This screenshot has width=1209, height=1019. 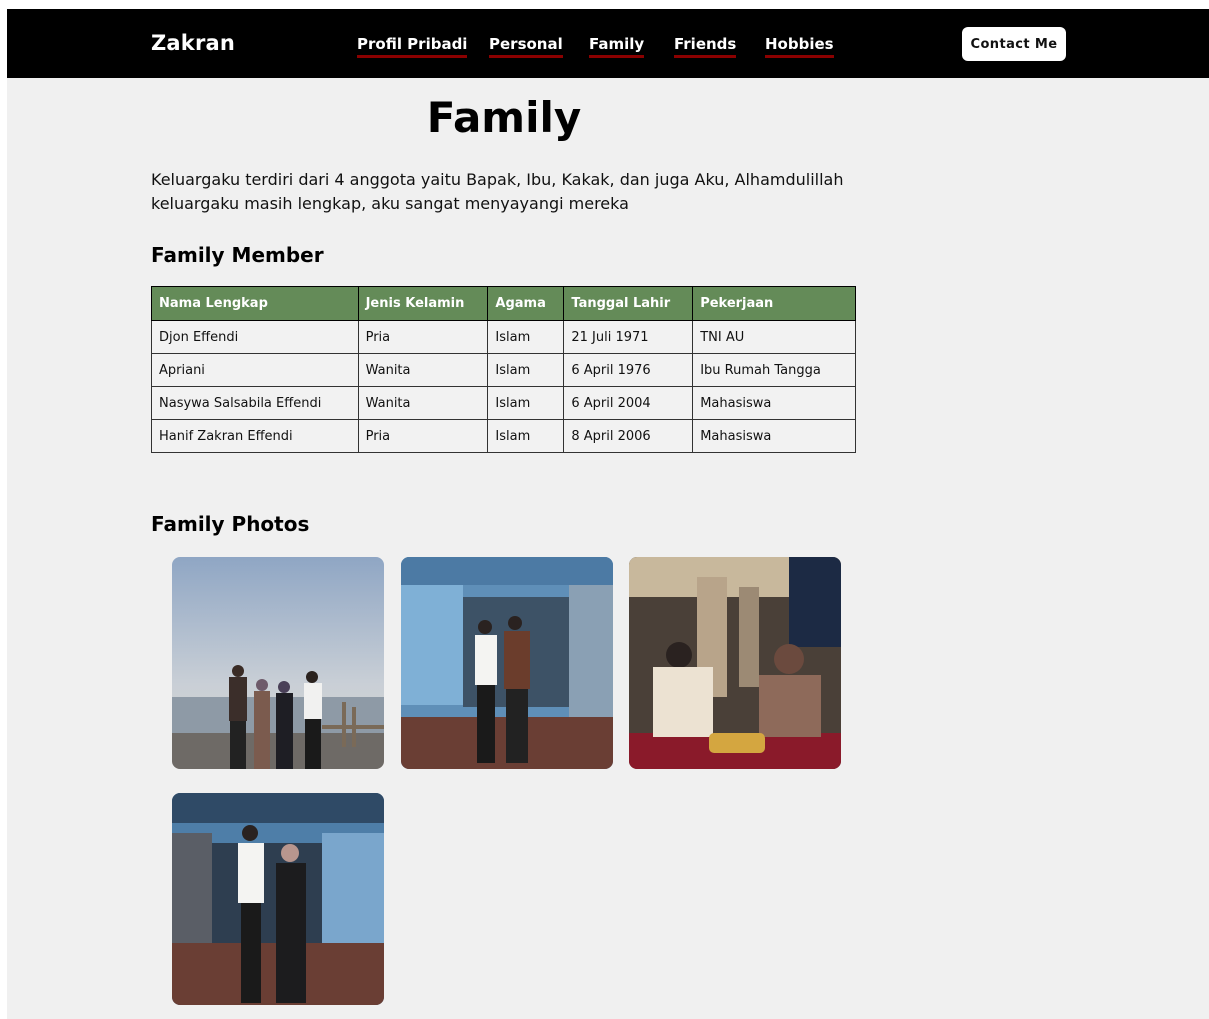 What do you see at coordinates (193, 43) in the screenshot?
I see `brand-logo: Zakran` at bounding box center [193, 43].